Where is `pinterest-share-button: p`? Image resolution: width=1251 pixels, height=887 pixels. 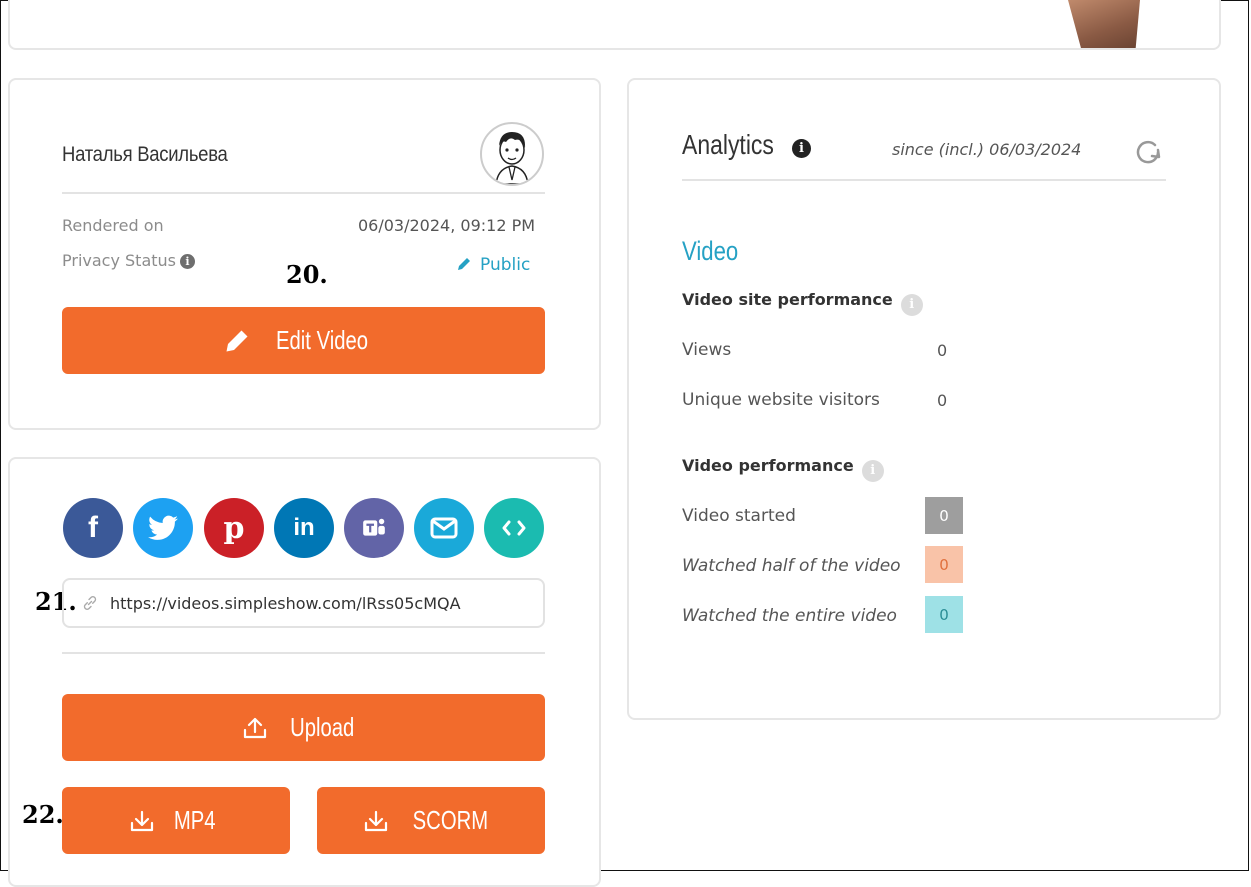
pinterest-share-button: p is located at coordinates (234, 528).